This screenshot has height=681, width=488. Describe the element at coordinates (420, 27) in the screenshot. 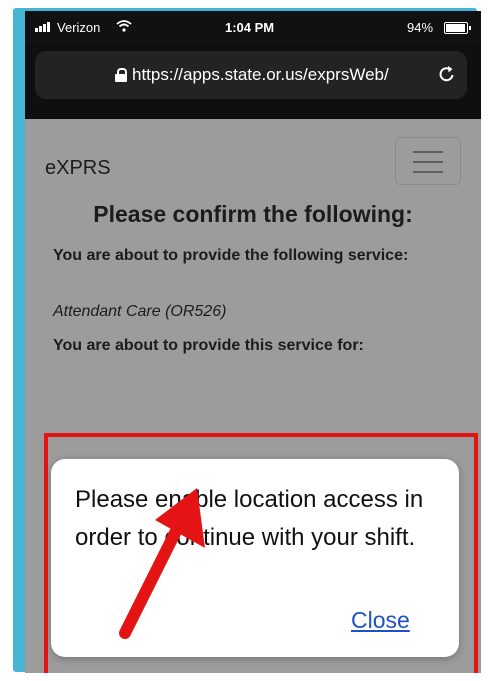

I see `battery-percent: 94%` at that location.